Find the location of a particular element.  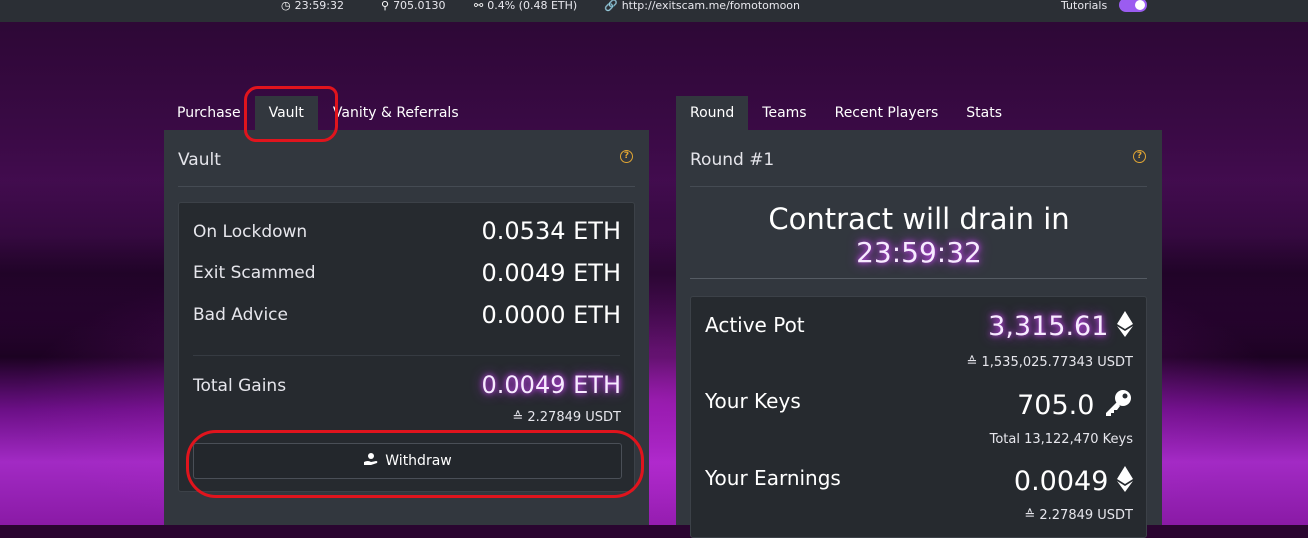

your-earnings-value: 0.0049 is located at coordinates (1061, 481).